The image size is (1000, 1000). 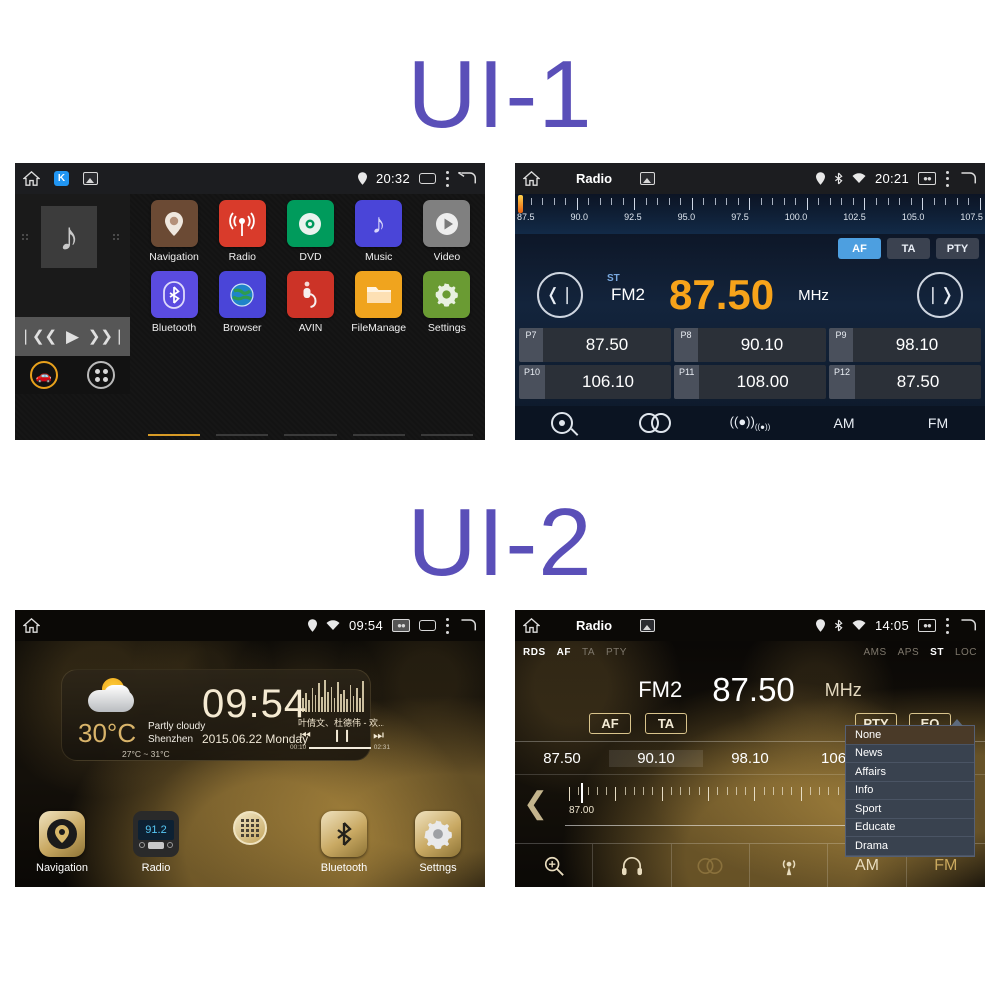 I want to click on dock-item-navigation: Navigation, so click(x=62, y=842).